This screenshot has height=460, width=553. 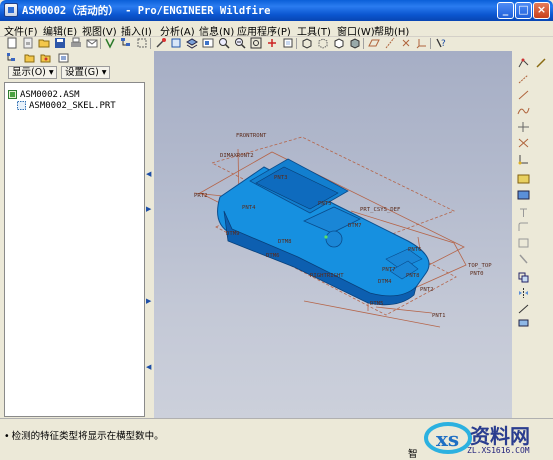 I want to click on datum-label: FRONTRONT, so click(x=251, y=136).